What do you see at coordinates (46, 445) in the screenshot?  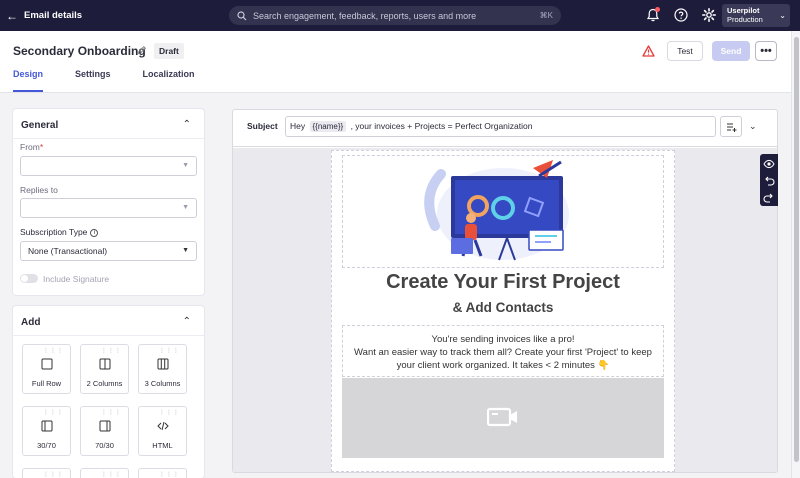 I see `tile-label: 30/70` at bounding box center [46, 445].